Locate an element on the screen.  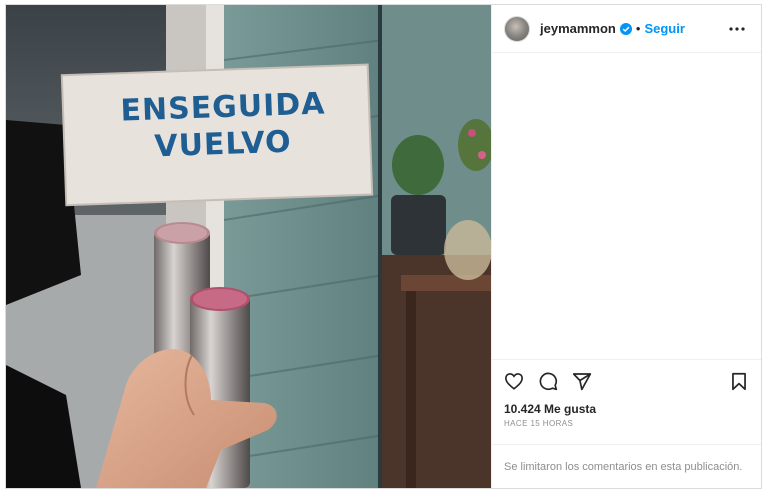
likes-count: 10.424 Me gusta is located at coordinates (626, 409).